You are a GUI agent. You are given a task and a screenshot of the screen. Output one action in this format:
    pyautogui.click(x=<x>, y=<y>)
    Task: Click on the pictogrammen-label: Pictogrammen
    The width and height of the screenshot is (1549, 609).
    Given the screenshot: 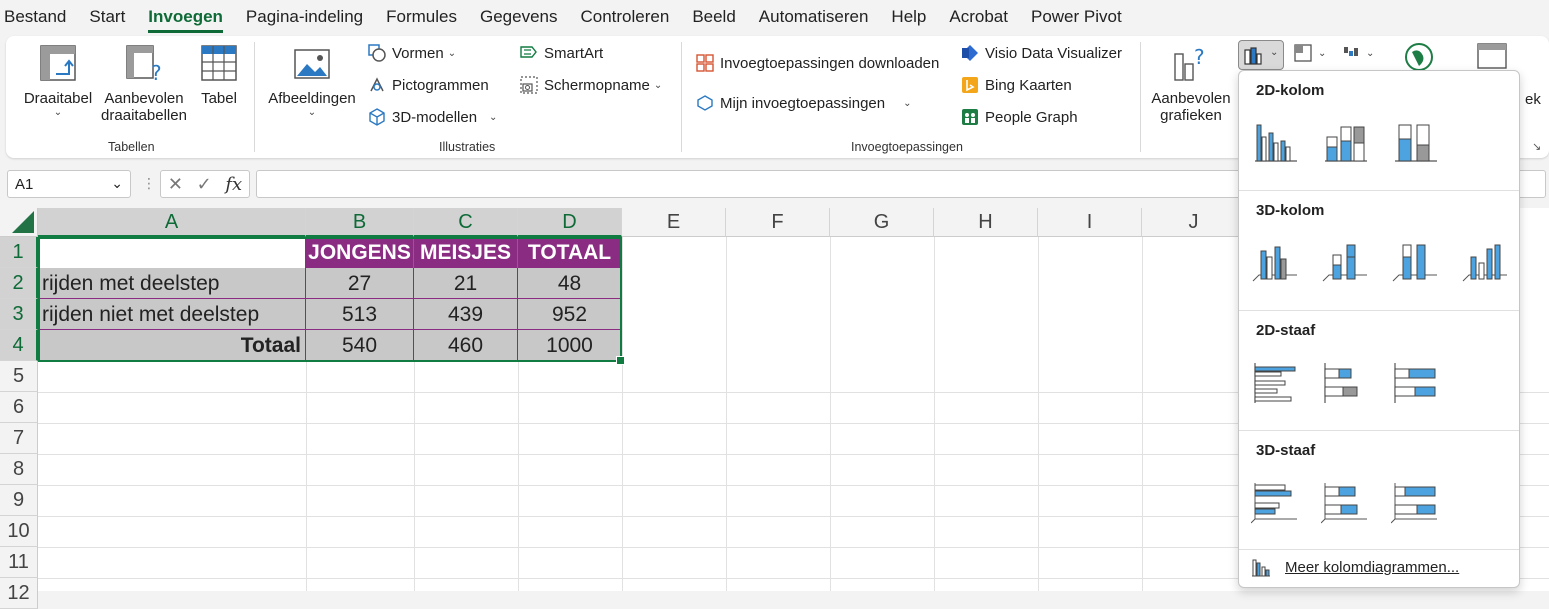 What is the action you would take?
    pyautogui.click(x=440, y=85)
    